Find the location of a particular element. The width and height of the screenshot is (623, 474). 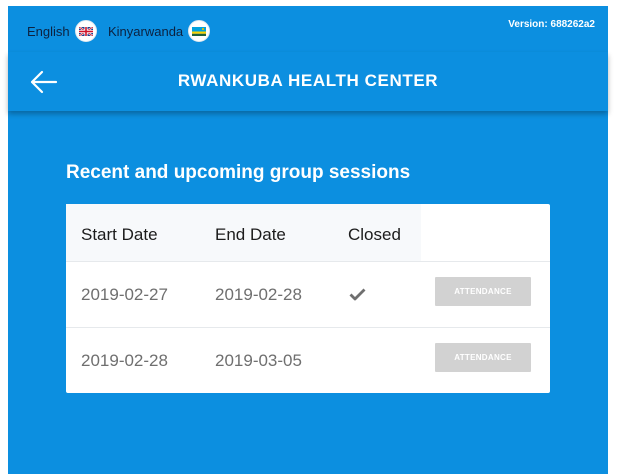

rwanda-flag-icon is located at coordinates (199, 31).